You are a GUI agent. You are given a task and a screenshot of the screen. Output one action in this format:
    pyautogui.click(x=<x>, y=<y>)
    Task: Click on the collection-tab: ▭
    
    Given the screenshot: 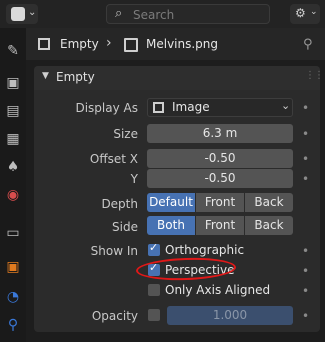 What is the action you would take?
    pyautogui.click(x=13, y=233)
    